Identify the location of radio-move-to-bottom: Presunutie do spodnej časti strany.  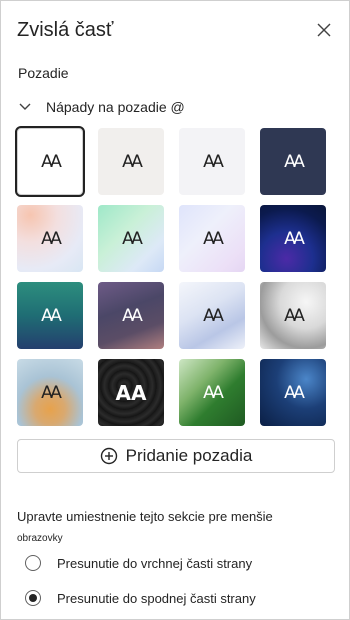
(140, 598).